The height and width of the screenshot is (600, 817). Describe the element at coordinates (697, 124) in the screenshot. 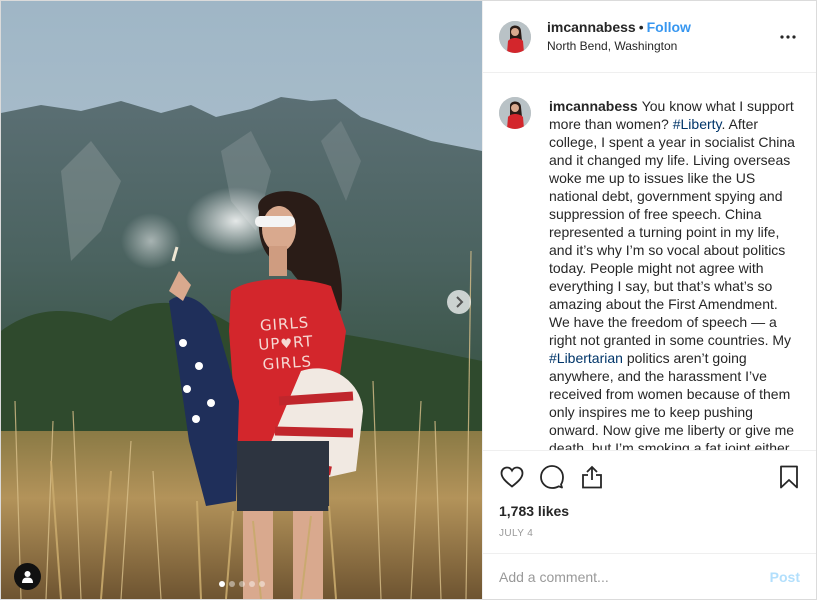

I see `hashtag-liberty: #Liberty` at that location.